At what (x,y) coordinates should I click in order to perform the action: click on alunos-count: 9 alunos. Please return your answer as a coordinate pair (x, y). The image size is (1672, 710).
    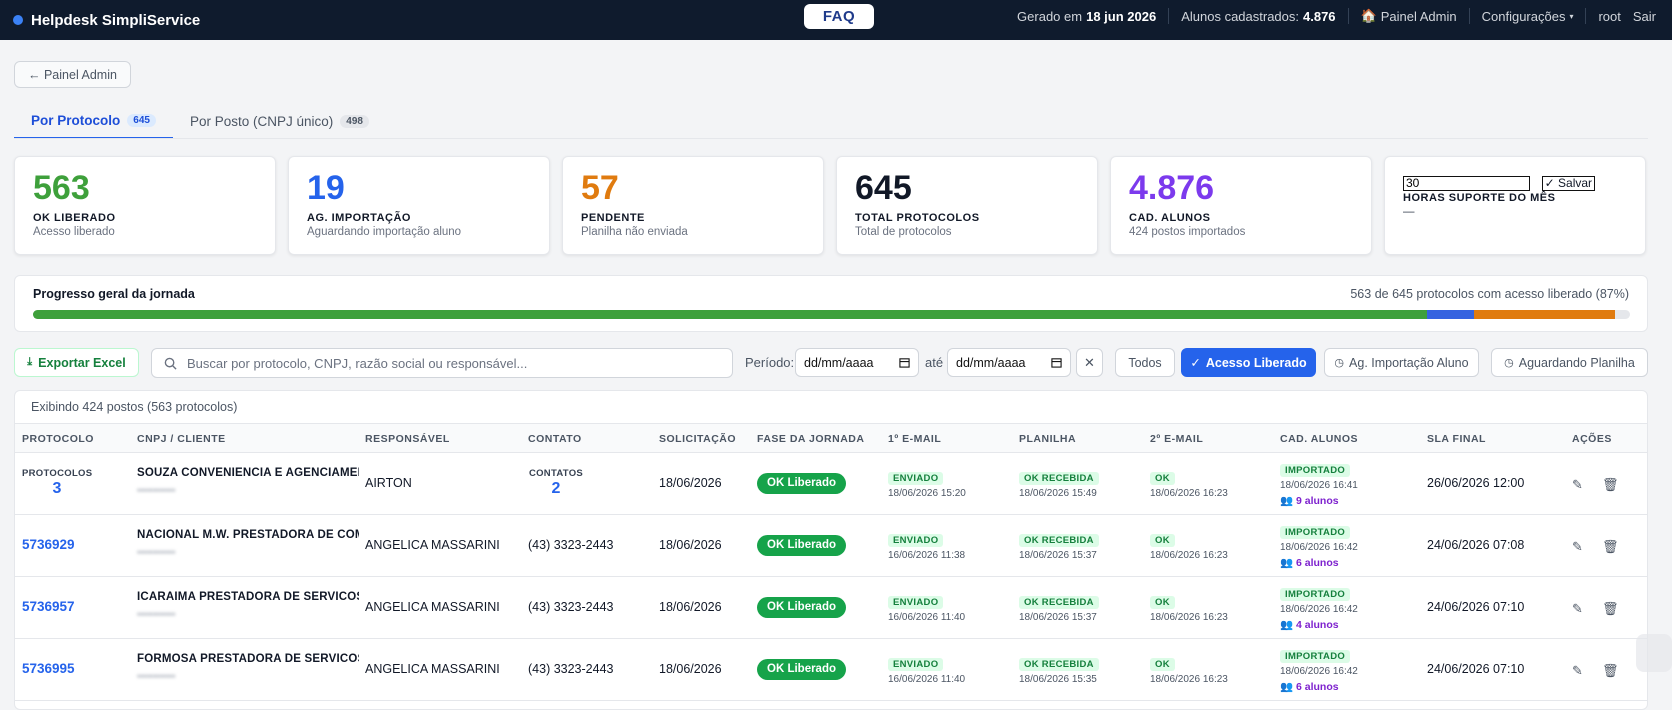
    Looking at the image, I should click on (1317, 501).